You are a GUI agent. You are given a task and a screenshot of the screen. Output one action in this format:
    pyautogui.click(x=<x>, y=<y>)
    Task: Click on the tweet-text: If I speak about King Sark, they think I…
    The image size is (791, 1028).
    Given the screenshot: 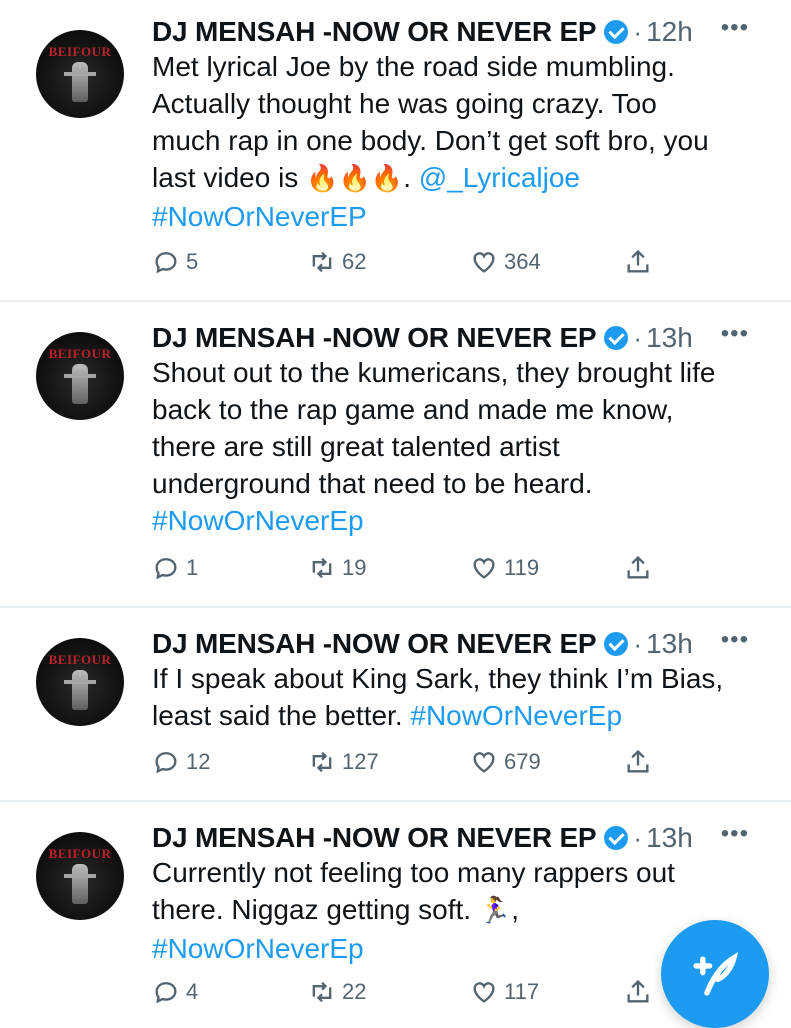 What is the action you would take?
    pyautogui.click(x=461, y=697)
    